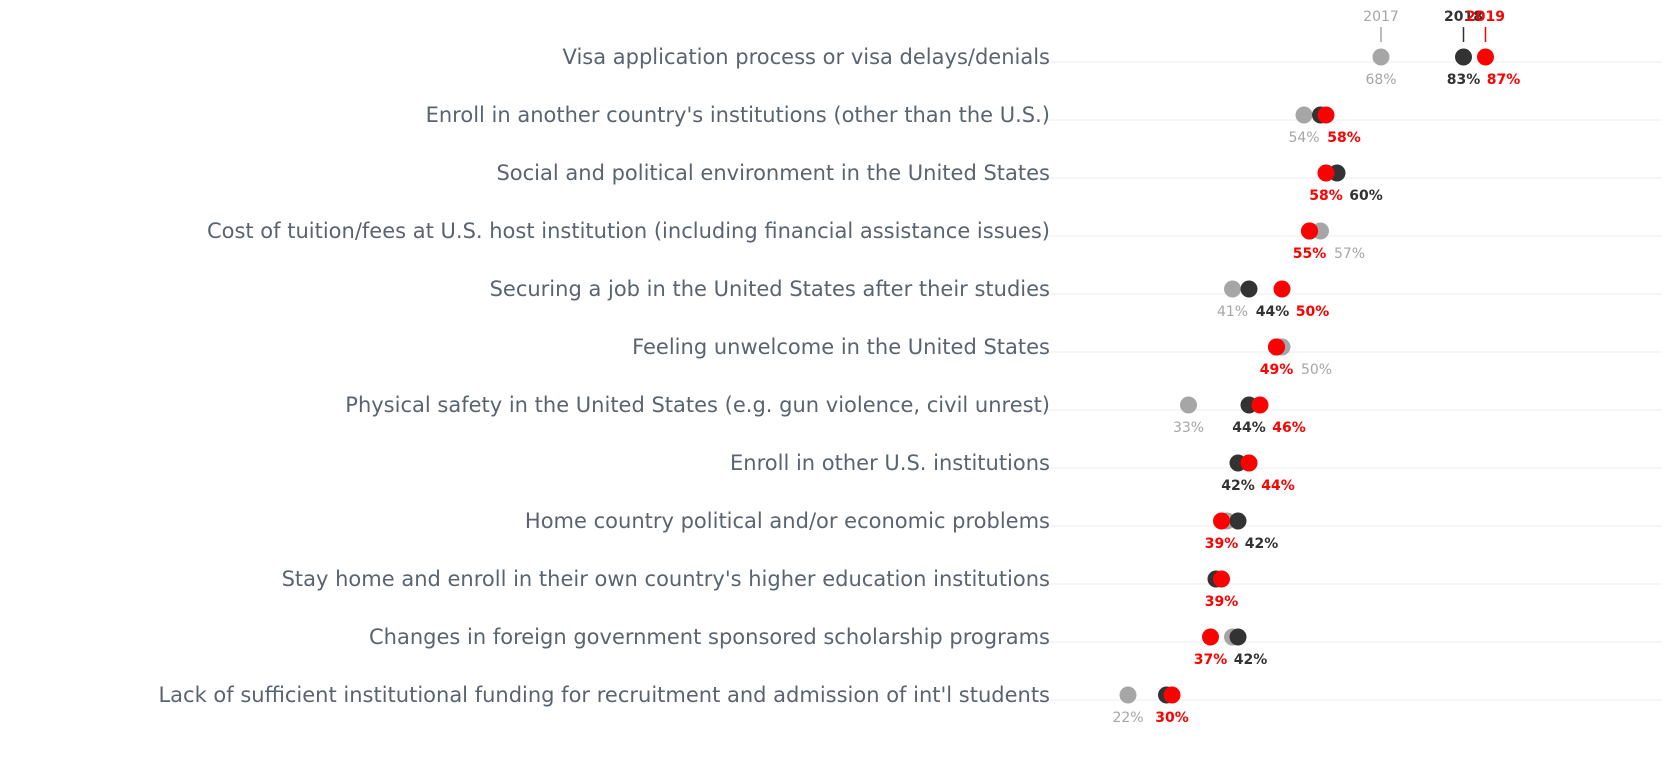 Image resolution: width=1671 pixels, height=768 pixels. I want to click on category-label: Feeling unwelcome in the United States, so click(841, 347).